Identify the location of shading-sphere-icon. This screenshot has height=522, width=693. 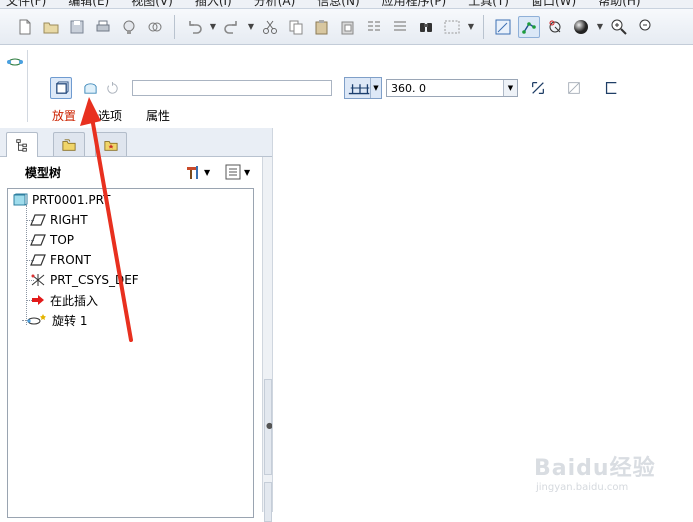
(581, 27).